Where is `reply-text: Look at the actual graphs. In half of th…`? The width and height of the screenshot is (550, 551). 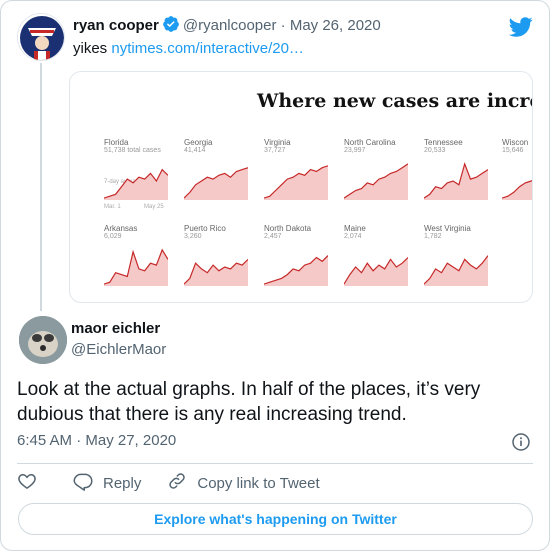 reply-text: Look at the actual graphs. In half of th… is located at coordinates (249, 402).